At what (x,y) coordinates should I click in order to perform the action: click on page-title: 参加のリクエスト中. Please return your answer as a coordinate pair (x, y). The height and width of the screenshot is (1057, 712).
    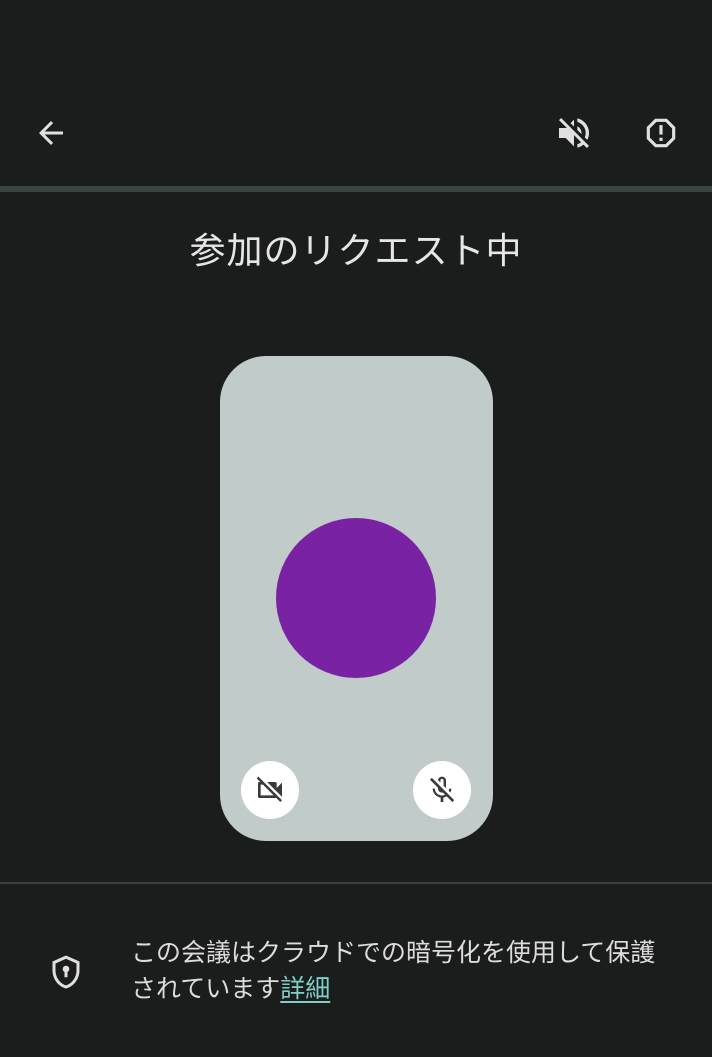
    Looking at the image, I should click on (356, 251).